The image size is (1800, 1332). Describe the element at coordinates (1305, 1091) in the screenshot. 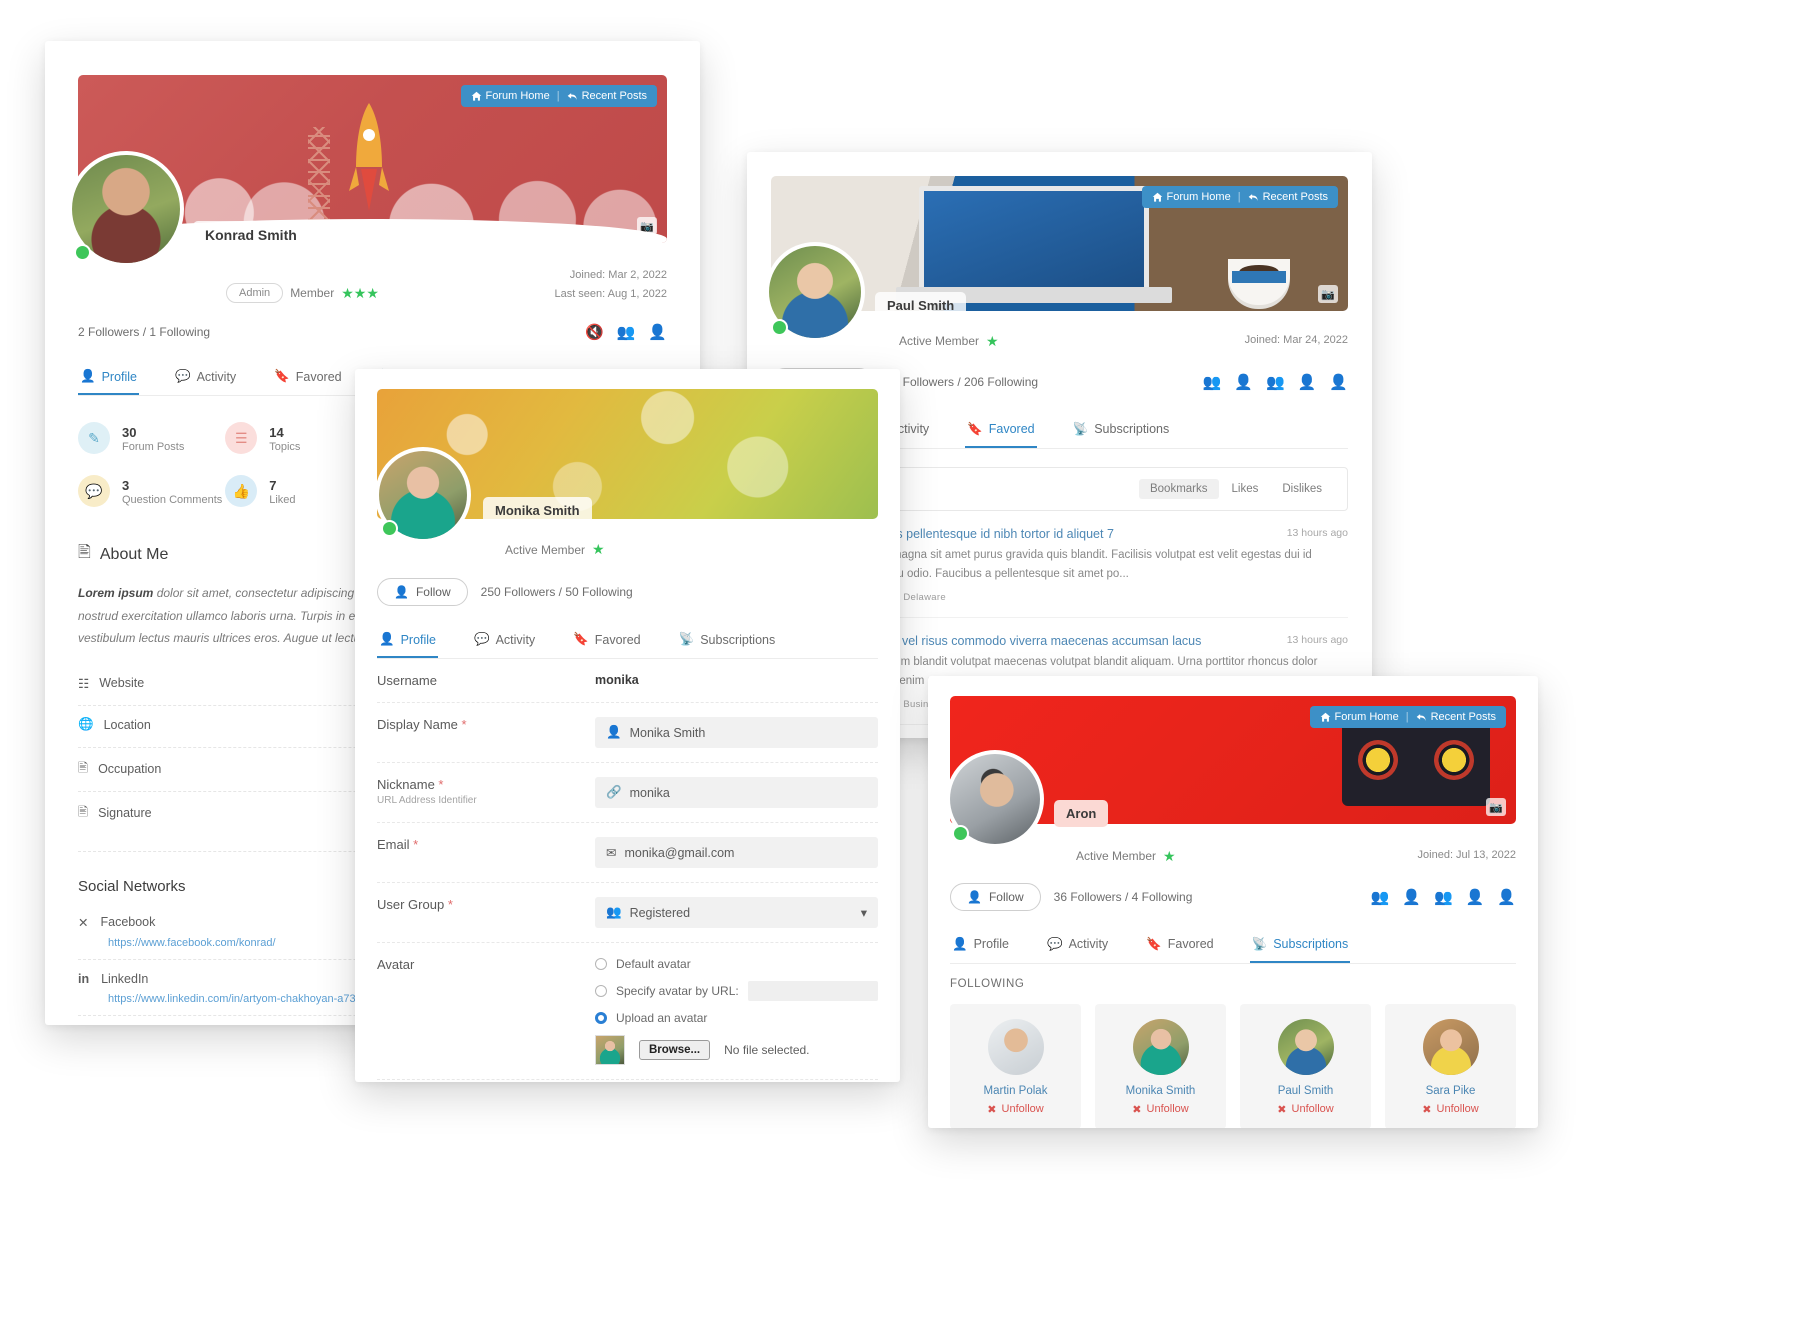

I see `following-name: Paul Smith` at that location.